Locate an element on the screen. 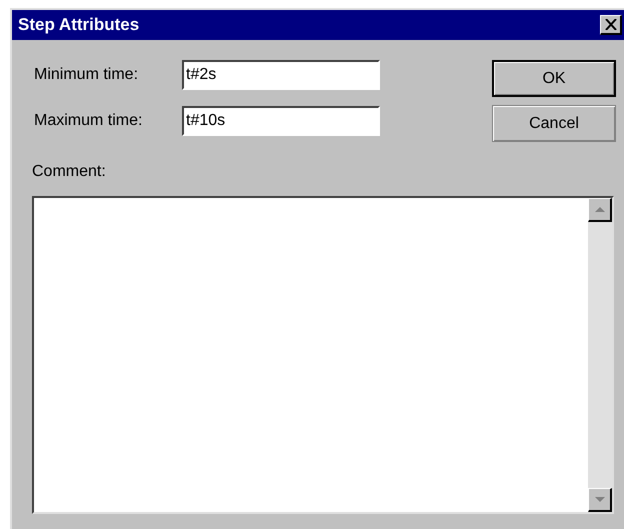 This screenshot has width=624, height=529. down-arrow-icon is located at coordinates (599, 499).